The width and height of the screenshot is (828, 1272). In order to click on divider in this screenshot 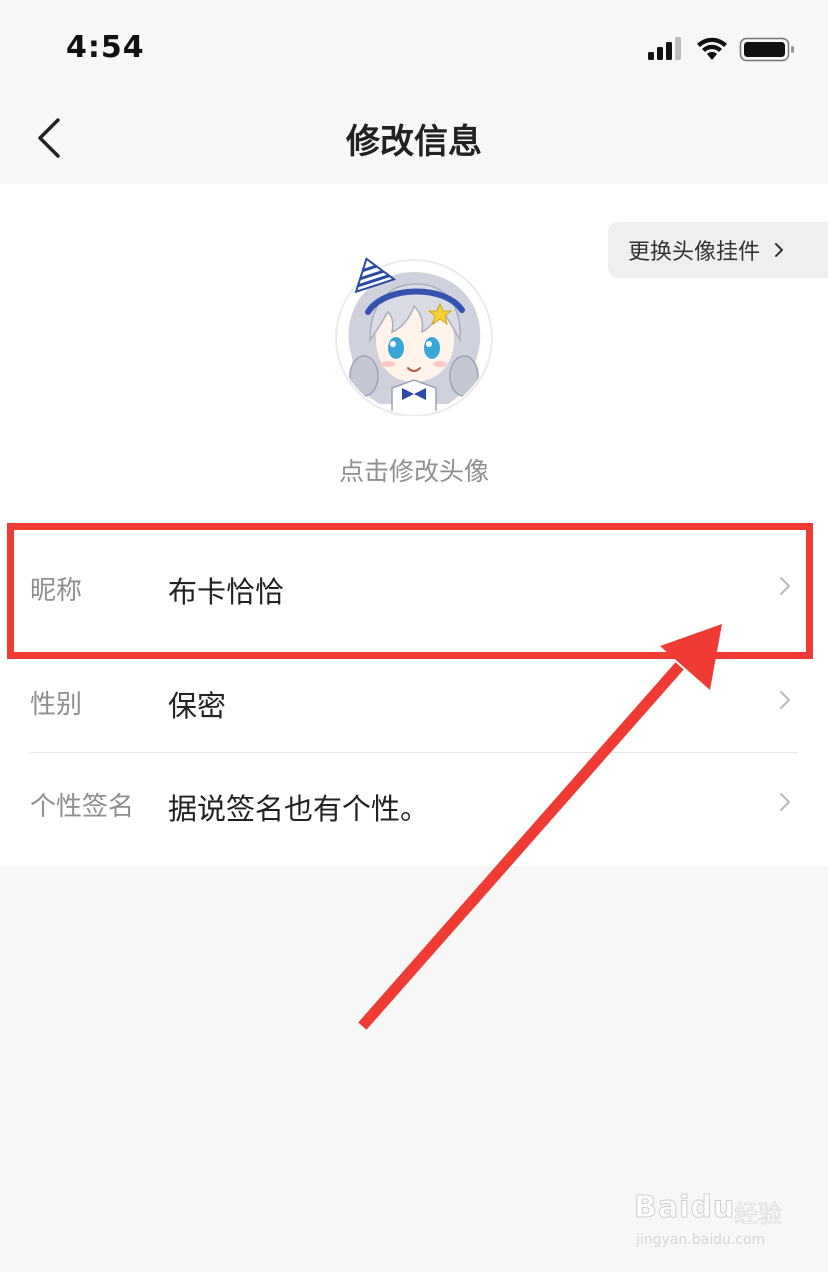, I will do `click(414, 752)`.